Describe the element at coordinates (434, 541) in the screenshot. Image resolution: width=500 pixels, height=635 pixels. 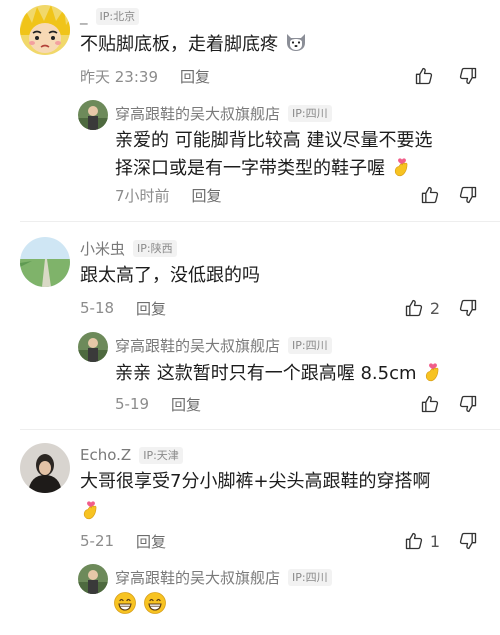
I see `like-count: 1` at that location.